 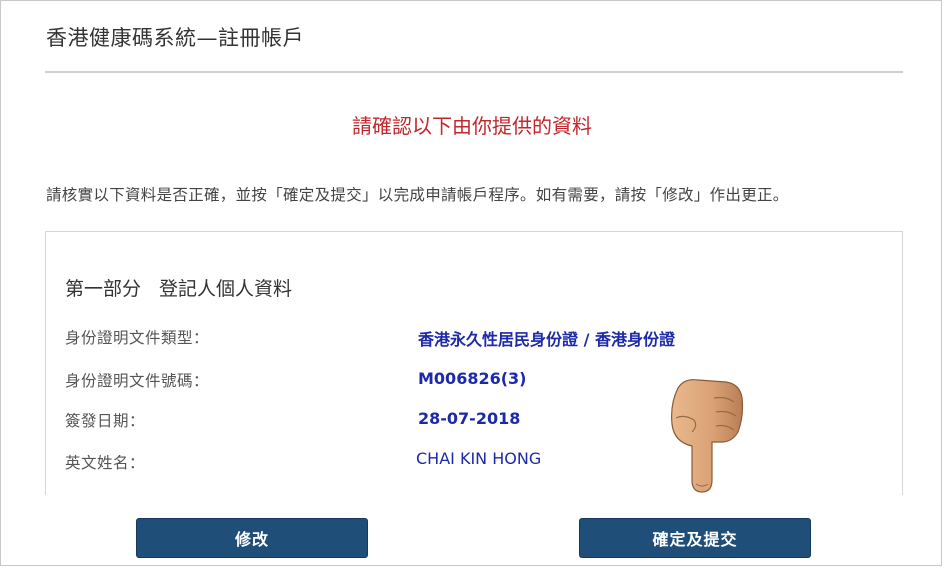 What do you see at coordinates (707, 436) in the screenshot?
I see `pointing-hand-icon` at bounding box center [707, 436].